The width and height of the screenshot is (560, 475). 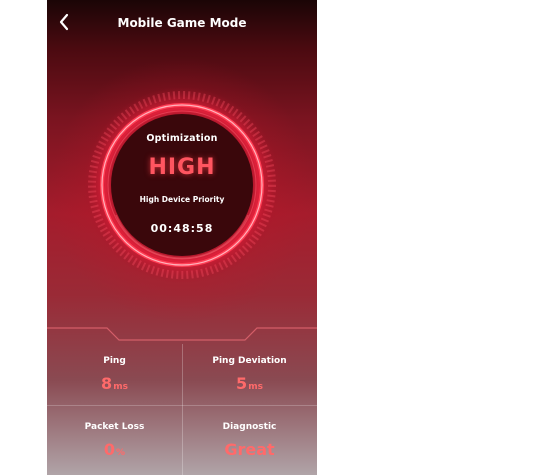 What do you see at coordinates (182, 138) in the screenshot?
I see `optimization-label: Optimization` at bounding box center [182, 138].